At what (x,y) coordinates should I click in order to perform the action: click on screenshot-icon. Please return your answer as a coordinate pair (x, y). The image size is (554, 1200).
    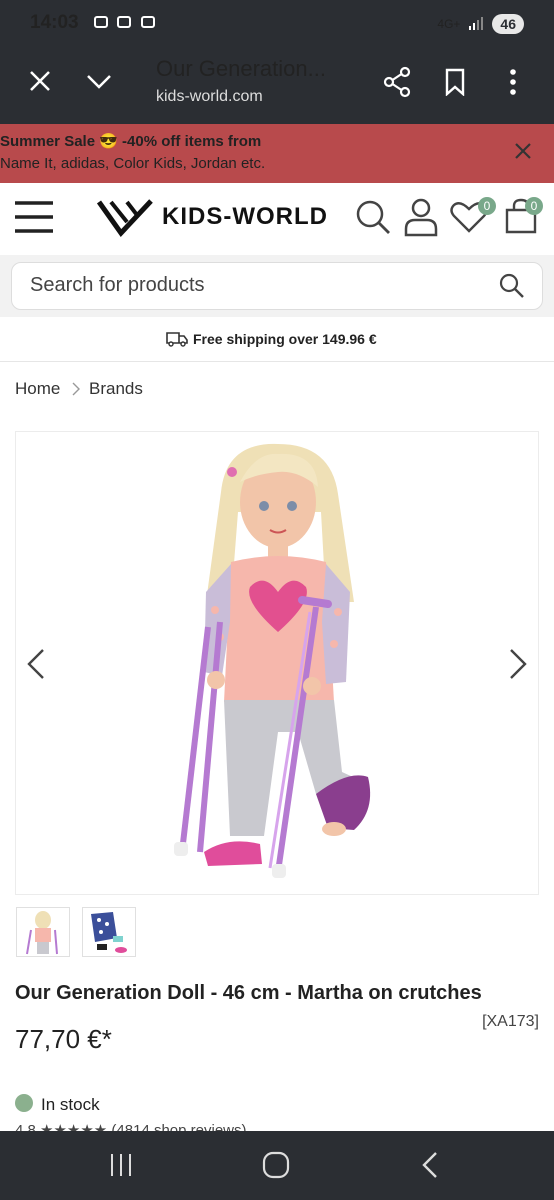
    Looking at the image, I should click on (148, 22).